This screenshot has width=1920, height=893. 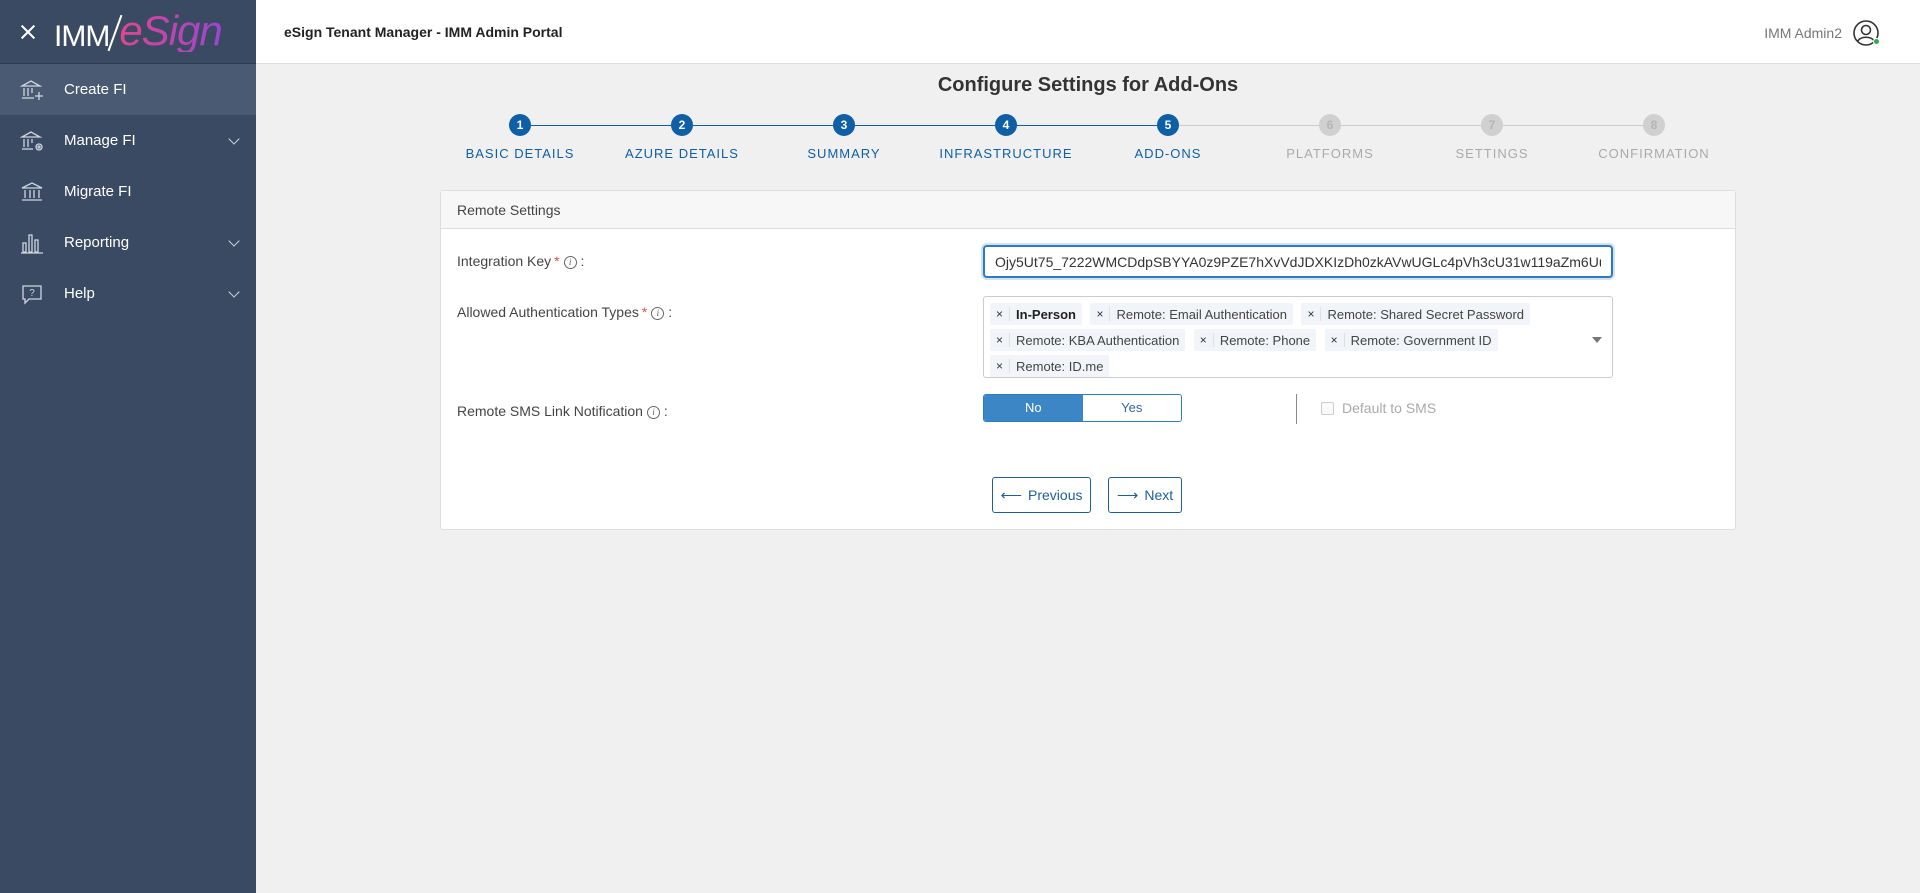 I want to click on auth-chip: × Remote: ID.me, so click(x=1050, y=366).